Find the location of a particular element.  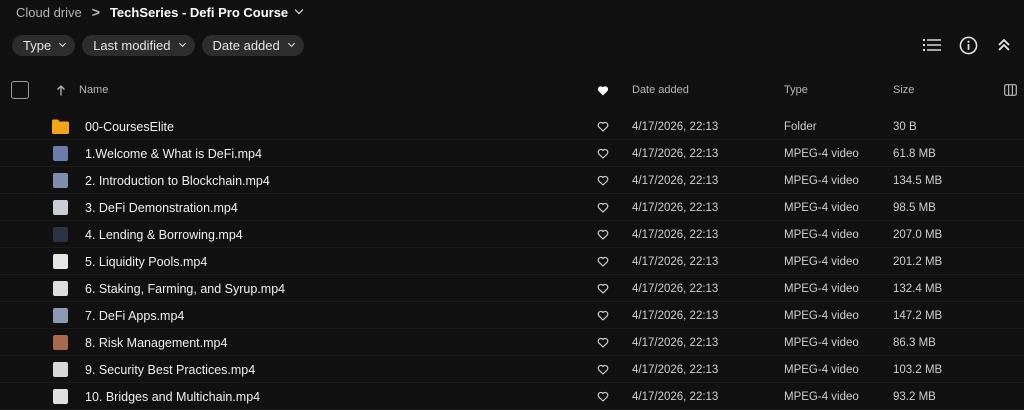

file-size: 201.2 MB is located at coordinates (918, 261).